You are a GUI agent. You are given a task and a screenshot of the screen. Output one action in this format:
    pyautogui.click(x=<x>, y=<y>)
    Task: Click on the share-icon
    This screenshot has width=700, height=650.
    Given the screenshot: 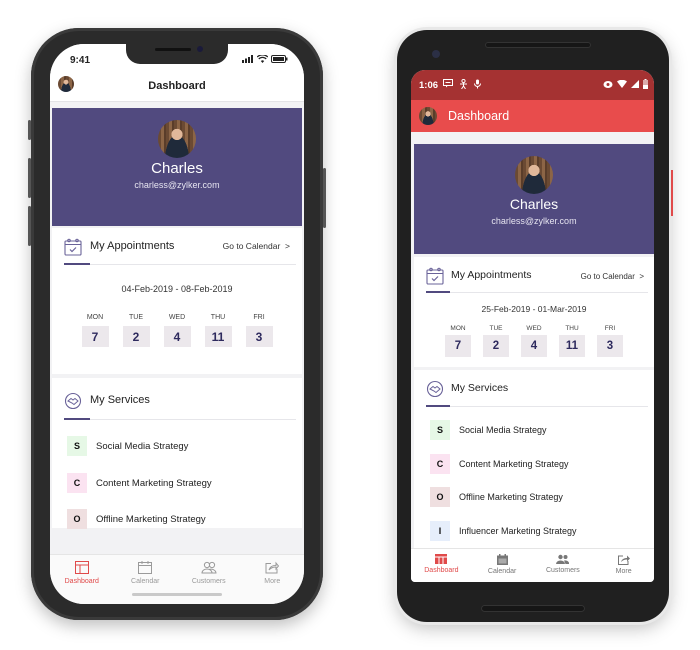 What is the action you would take?
    pyautogui.click(x=272, y=567)
    